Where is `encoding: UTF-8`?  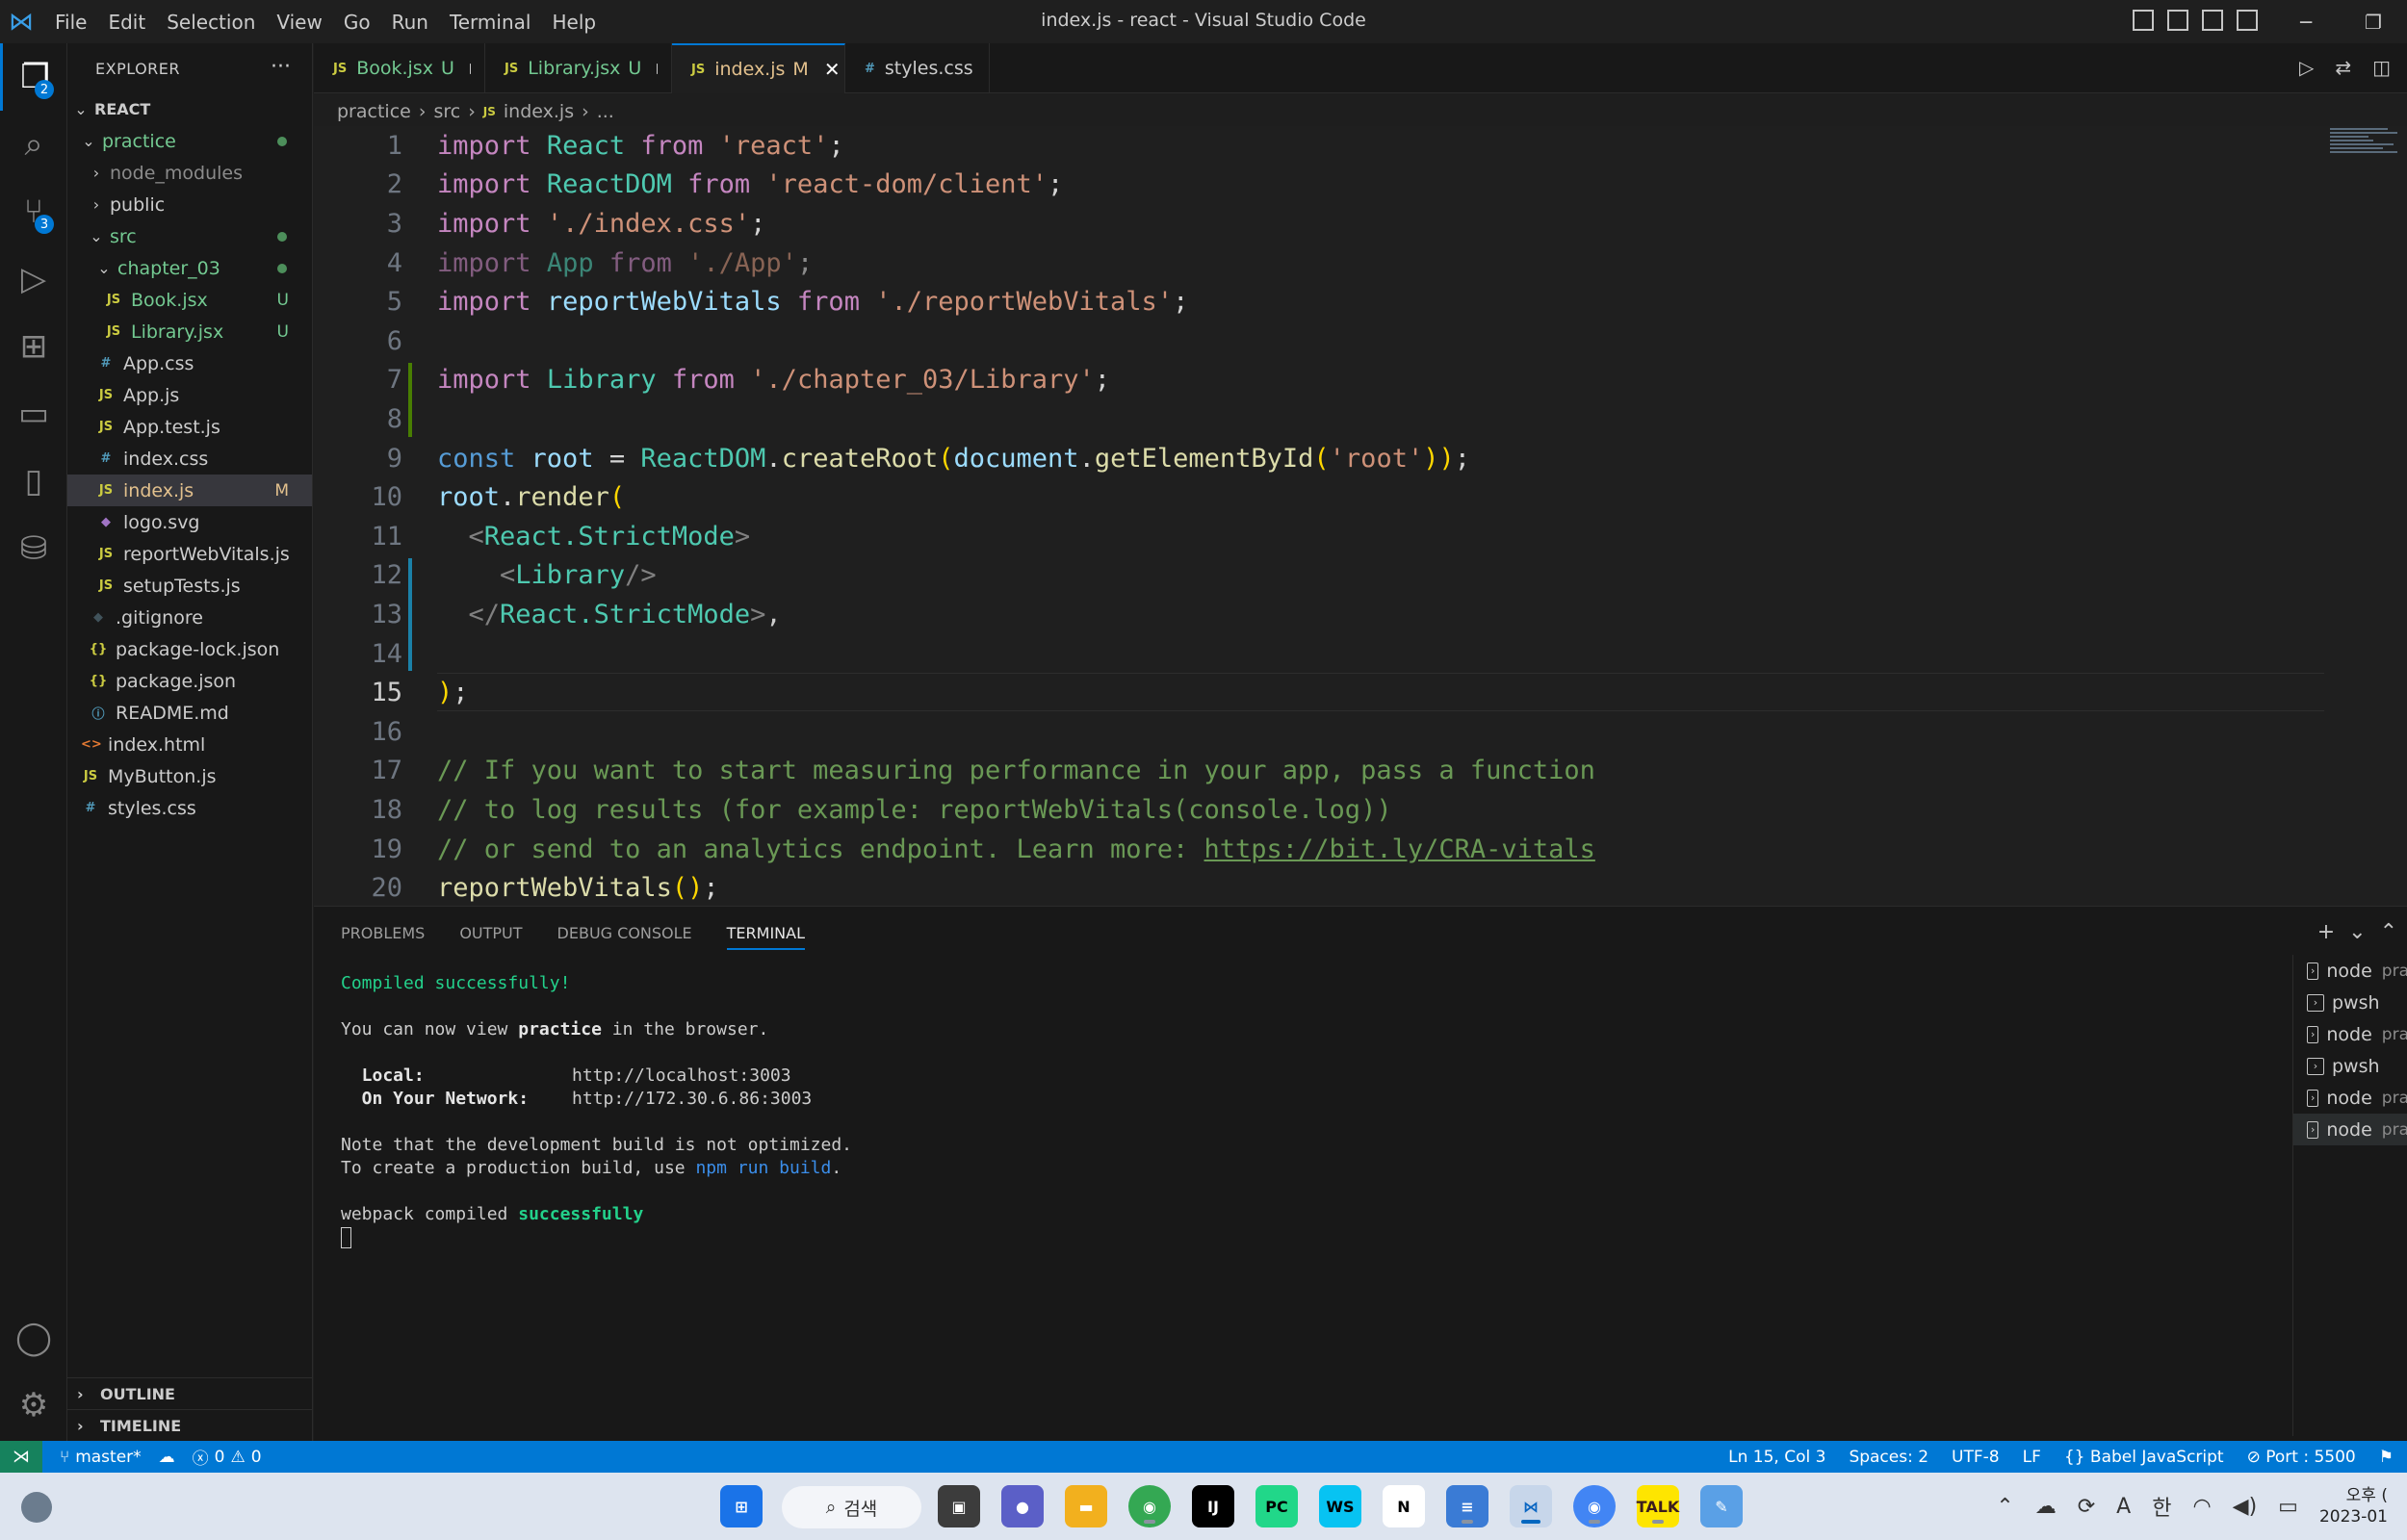 encoding: UTF-8 is located at coordinates (1976, 1457).